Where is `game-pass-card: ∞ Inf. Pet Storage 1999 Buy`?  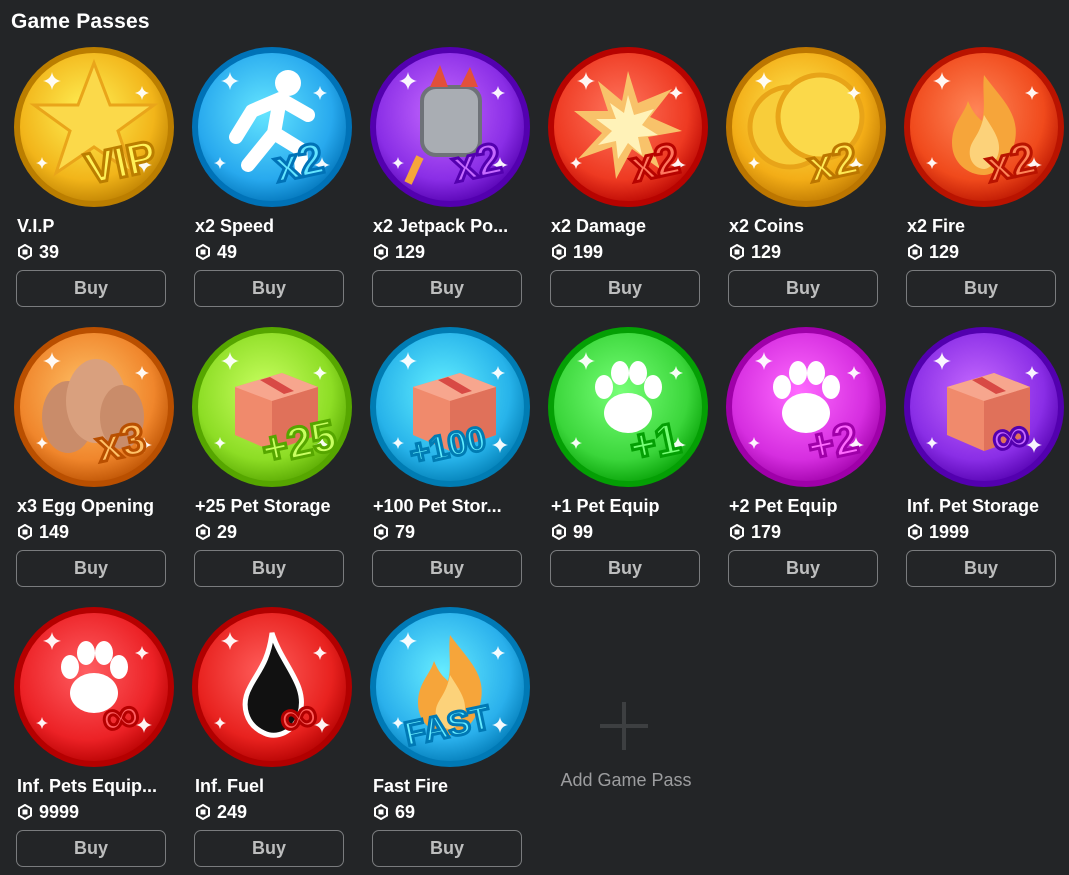
game-pass-card: ∞ Inf. Pet Storage 1999 Buy is located at coordinates (984, 460).